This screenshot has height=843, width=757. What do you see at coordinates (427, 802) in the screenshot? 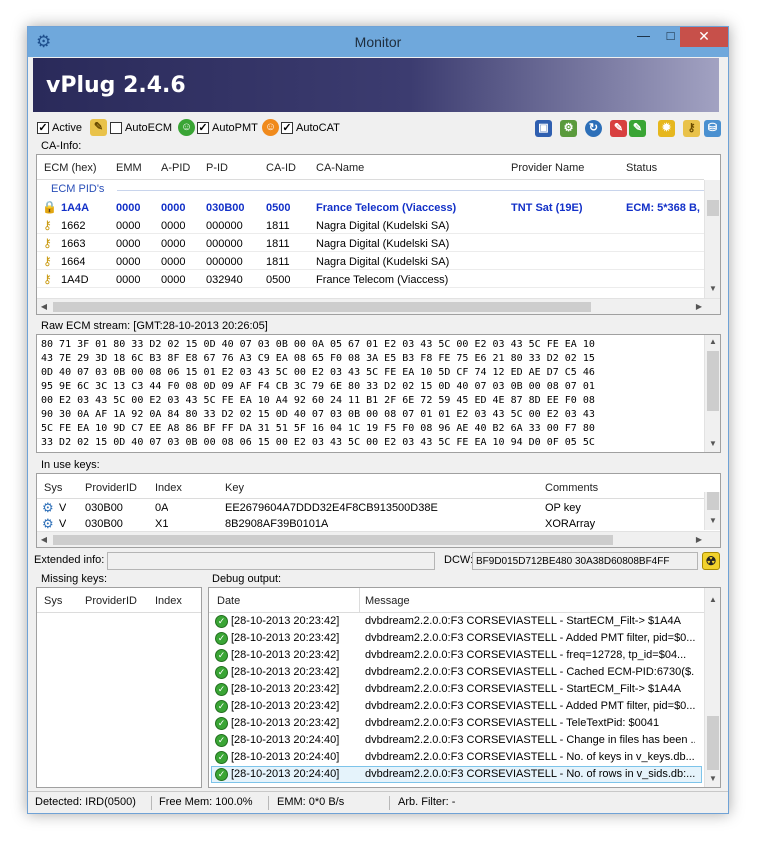
I see `arb-filter-status: Arb. Filter: -` at bounding box center [427, 802].